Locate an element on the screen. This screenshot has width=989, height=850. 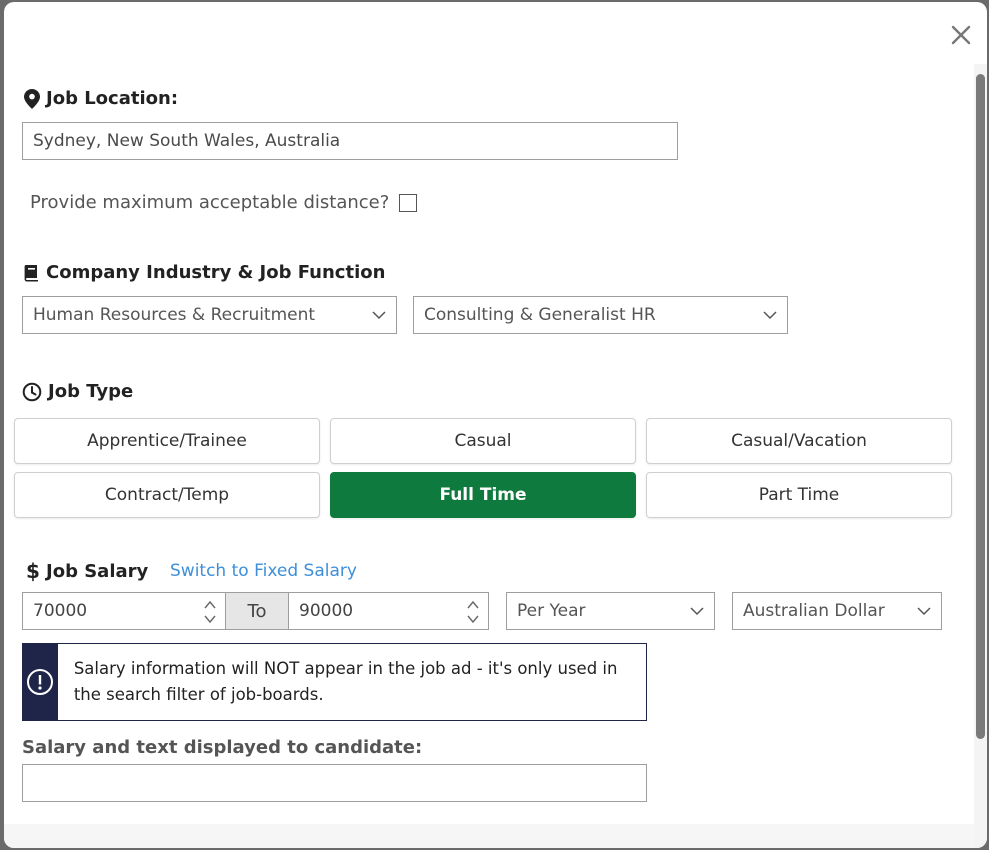
job-salary-heading: $ Job Salary is located at coordinates (87, 571).